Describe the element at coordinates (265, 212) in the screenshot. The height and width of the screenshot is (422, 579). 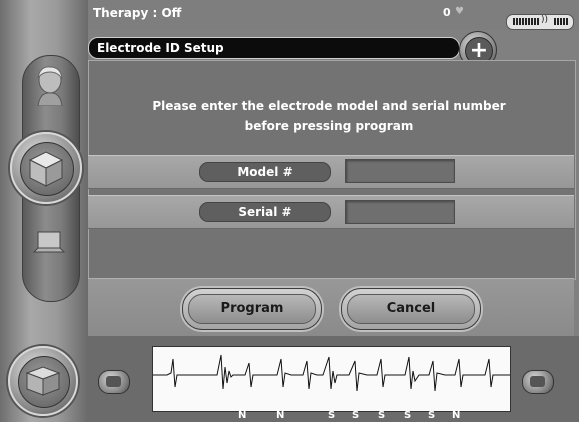
I see `serial-label: Serial #` at that location.